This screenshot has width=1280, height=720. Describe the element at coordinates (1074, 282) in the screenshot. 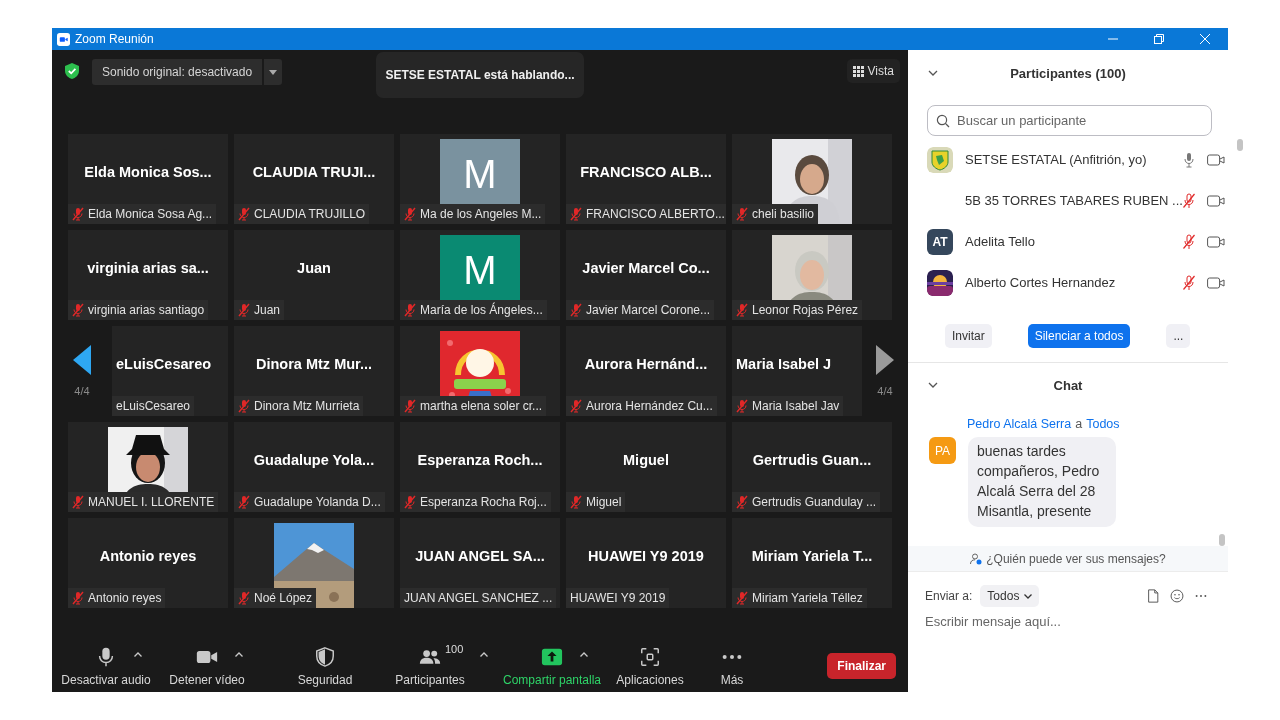

I see `participant-name: Alberto Cortes Hernandez` at that location.